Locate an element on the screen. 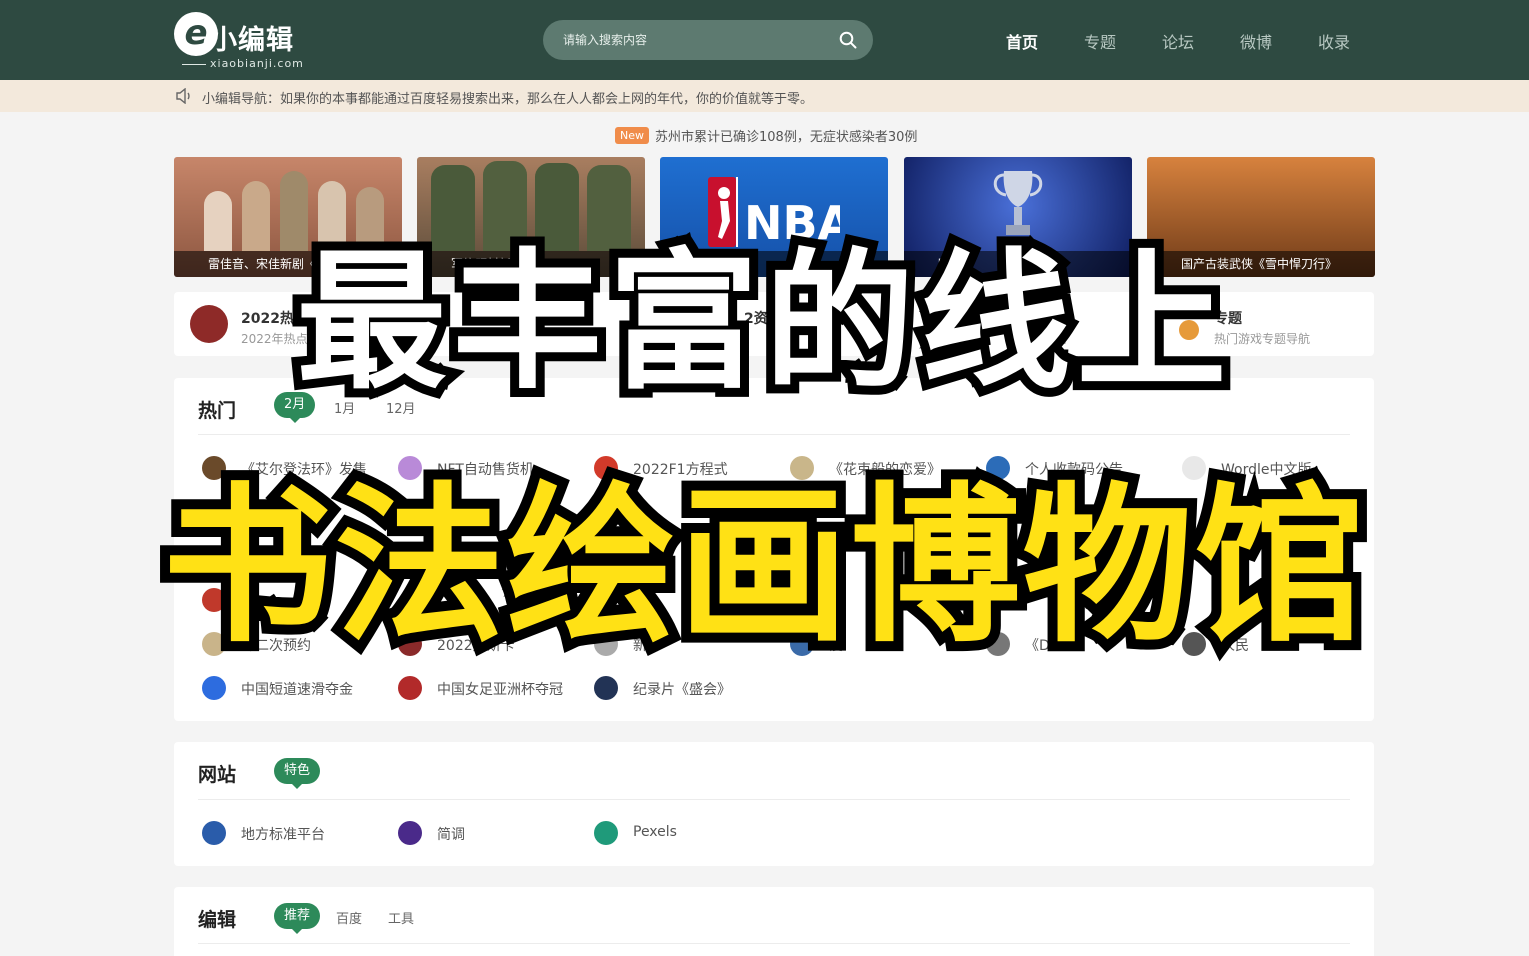  speaker-icon is located at coordinates (183, 96).